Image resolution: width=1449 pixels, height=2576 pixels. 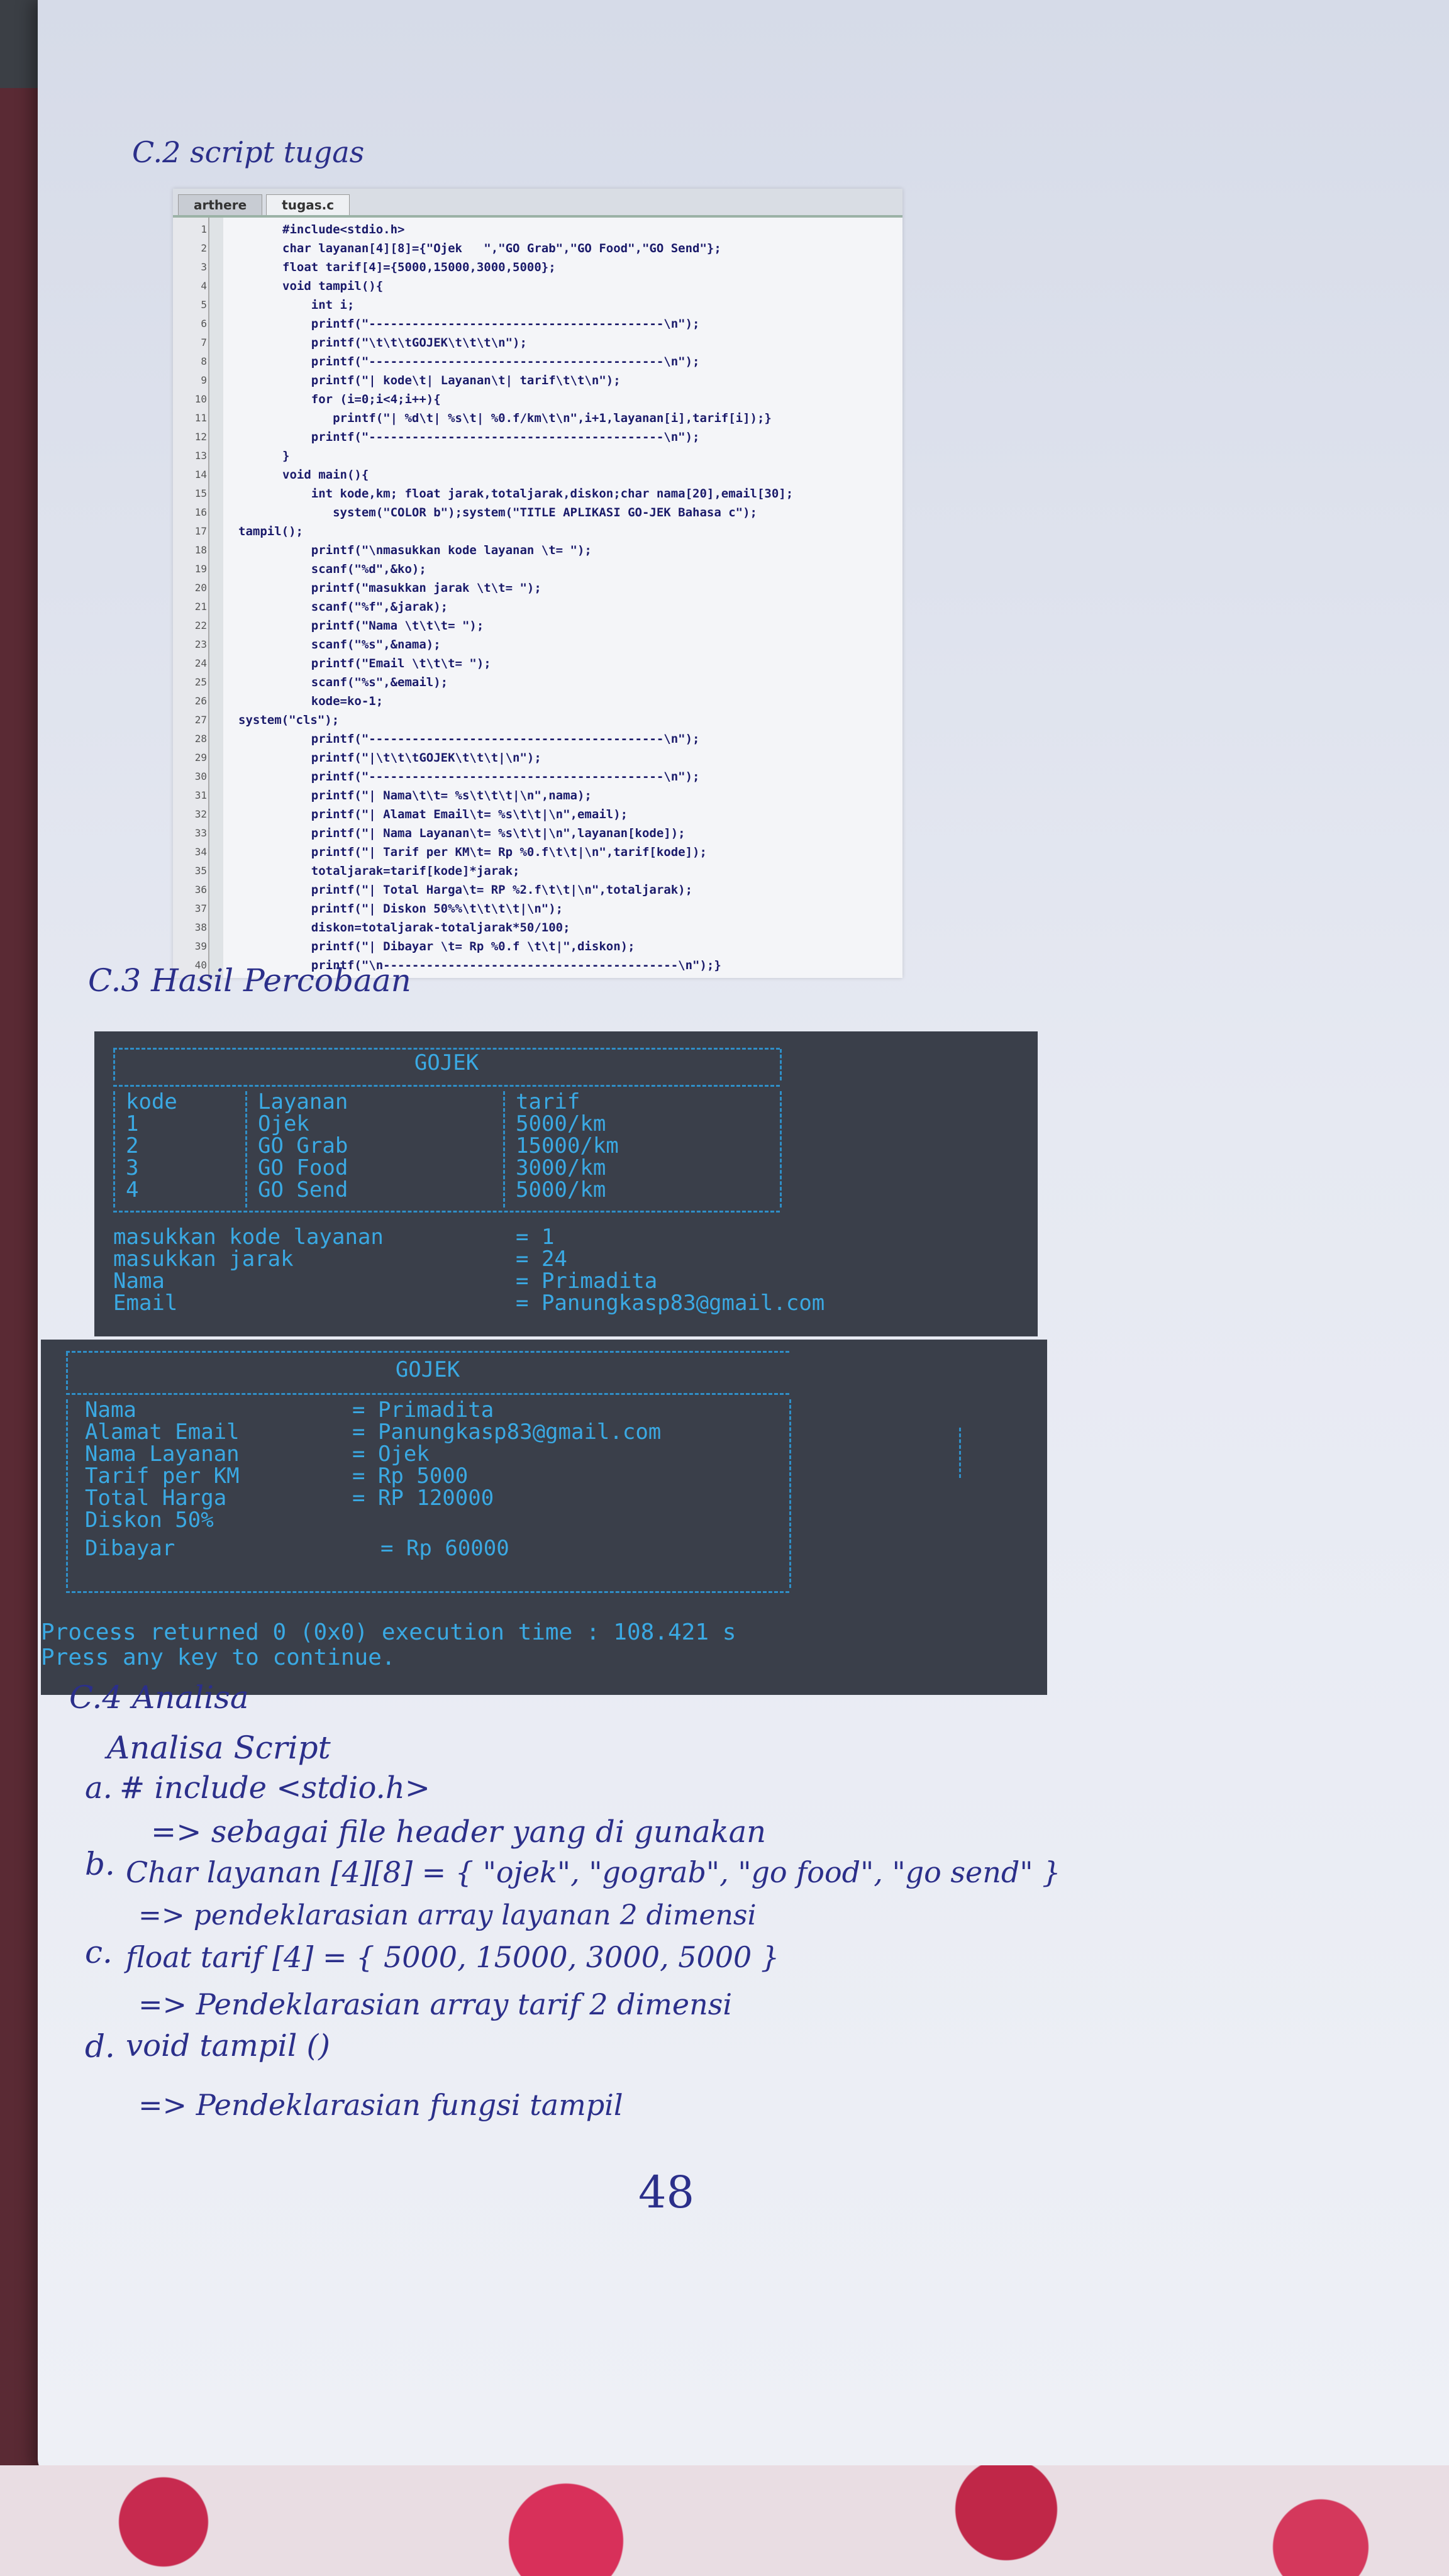 I want to click on code-text: system("cls");, so click(x=289, y=720).